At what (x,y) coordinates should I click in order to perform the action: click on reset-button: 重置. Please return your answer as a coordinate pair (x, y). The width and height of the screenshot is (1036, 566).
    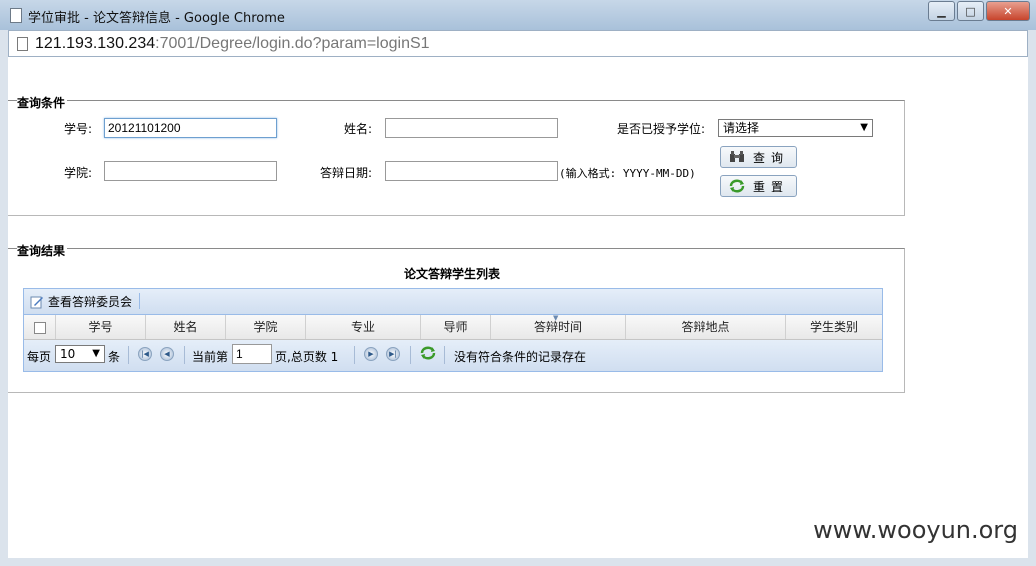
    Looking at the image, I should click on (758, 186).